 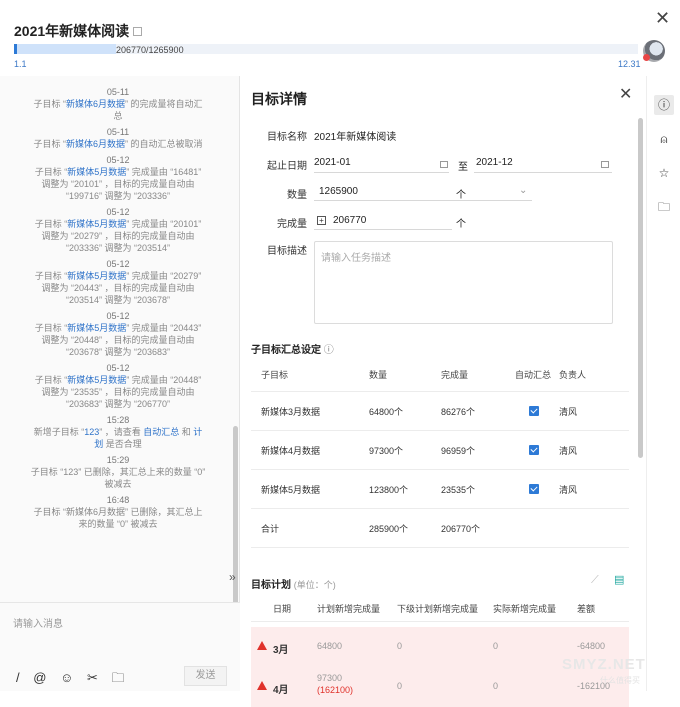 I want to click on send-button: 发送, so click(x=205, y=676).